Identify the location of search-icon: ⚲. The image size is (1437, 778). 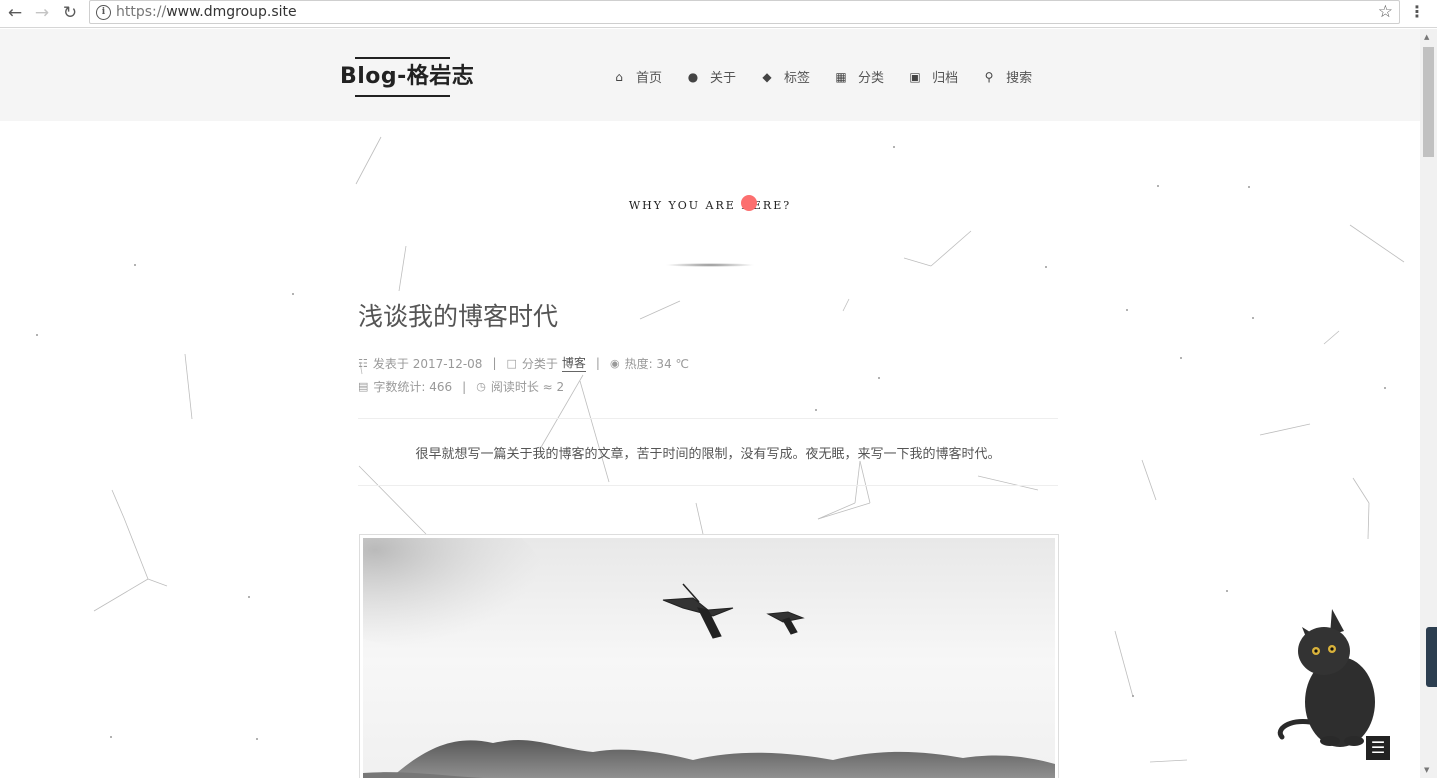
(989, 76).